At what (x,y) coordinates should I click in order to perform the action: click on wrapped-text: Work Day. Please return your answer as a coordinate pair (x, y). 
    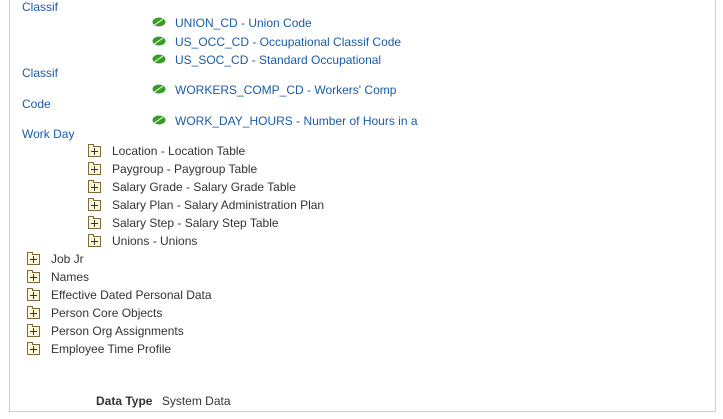
    Looking at the image, I should click on (48, 134).